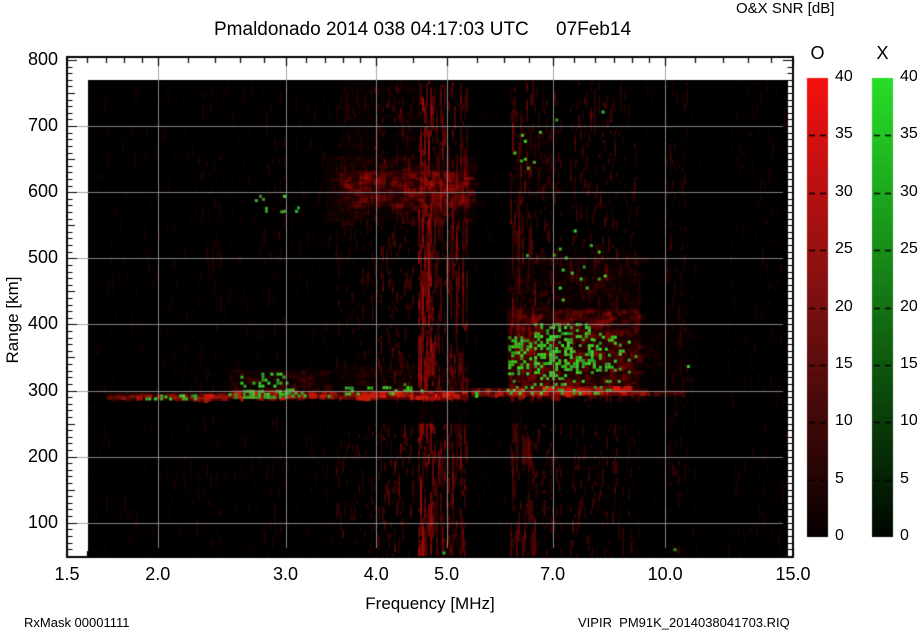 This screenshot has width=922, height=636. I want to click on x-tick-label: 5.0, so click(447, 574).